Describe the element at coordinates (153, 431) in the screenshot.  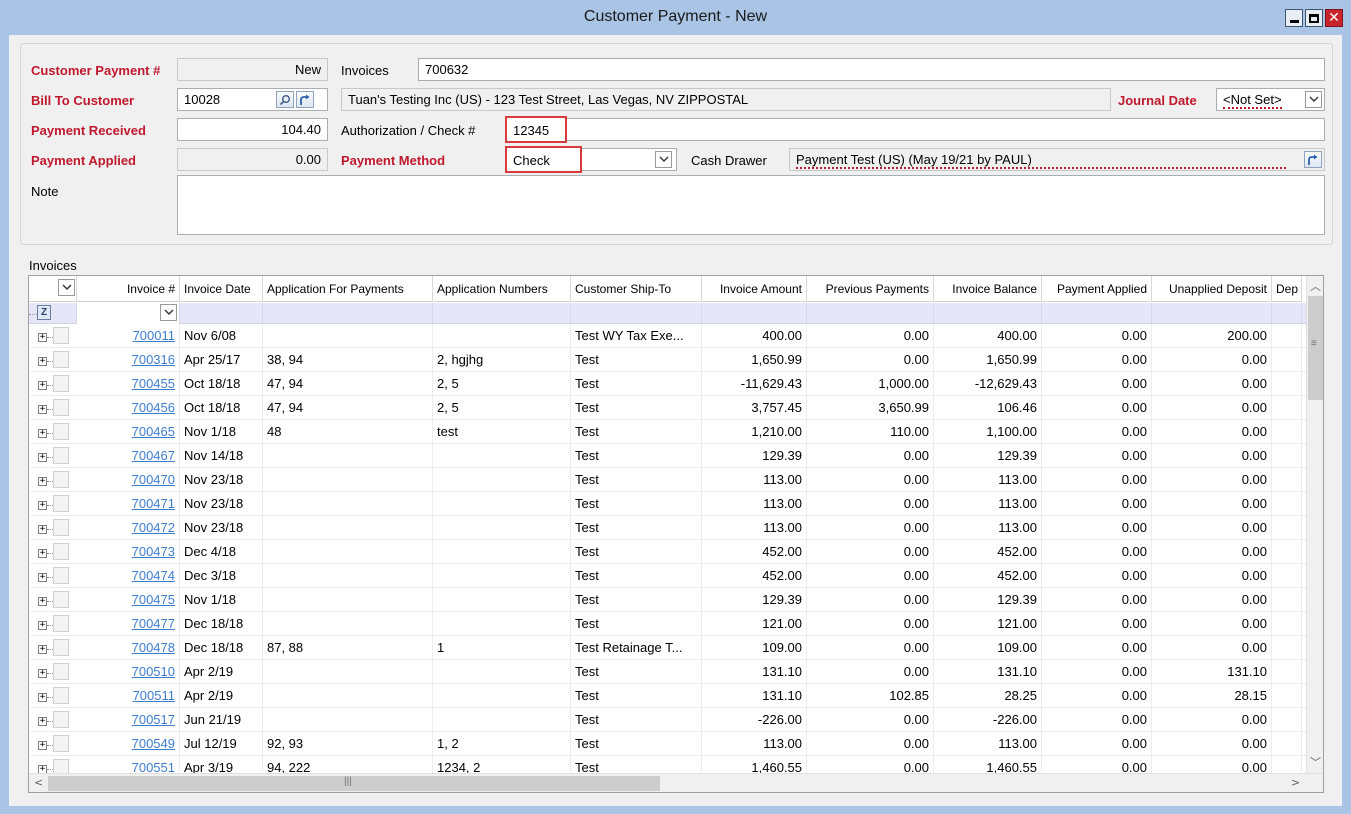
I see `invoice-number-link: 700465` at that location.